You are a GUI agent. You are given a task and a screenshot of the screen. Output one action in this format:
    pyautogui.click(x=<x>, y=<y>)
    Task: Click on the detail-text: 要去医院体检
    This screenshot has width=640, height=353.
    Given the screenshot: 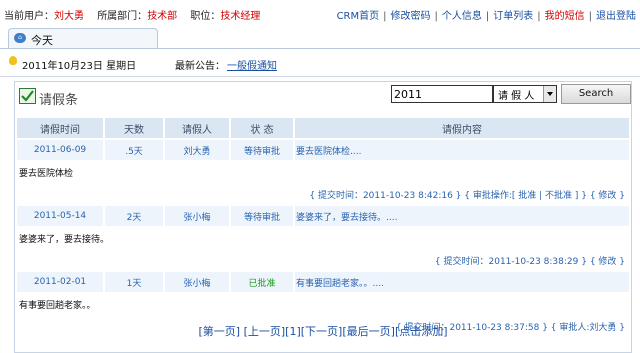 What is the action you would take?
    pyautogui.click(x=323, y=172)
    